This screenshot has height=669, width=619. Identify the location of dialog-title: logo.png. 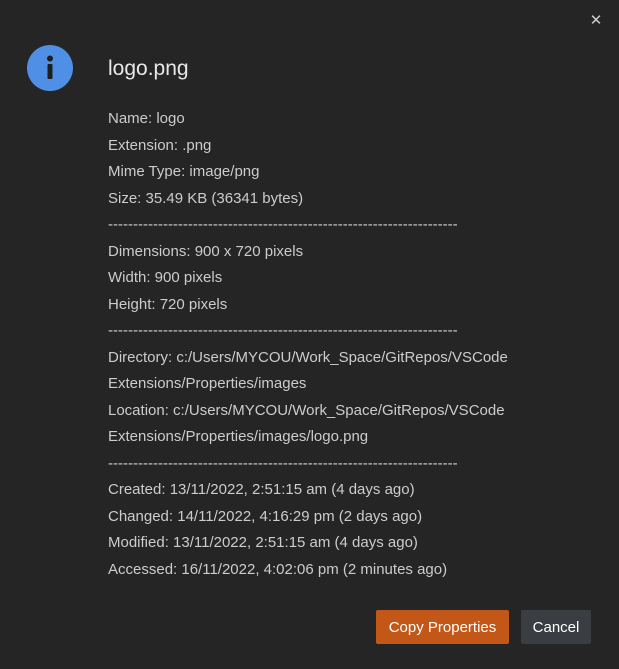
(148, 68).